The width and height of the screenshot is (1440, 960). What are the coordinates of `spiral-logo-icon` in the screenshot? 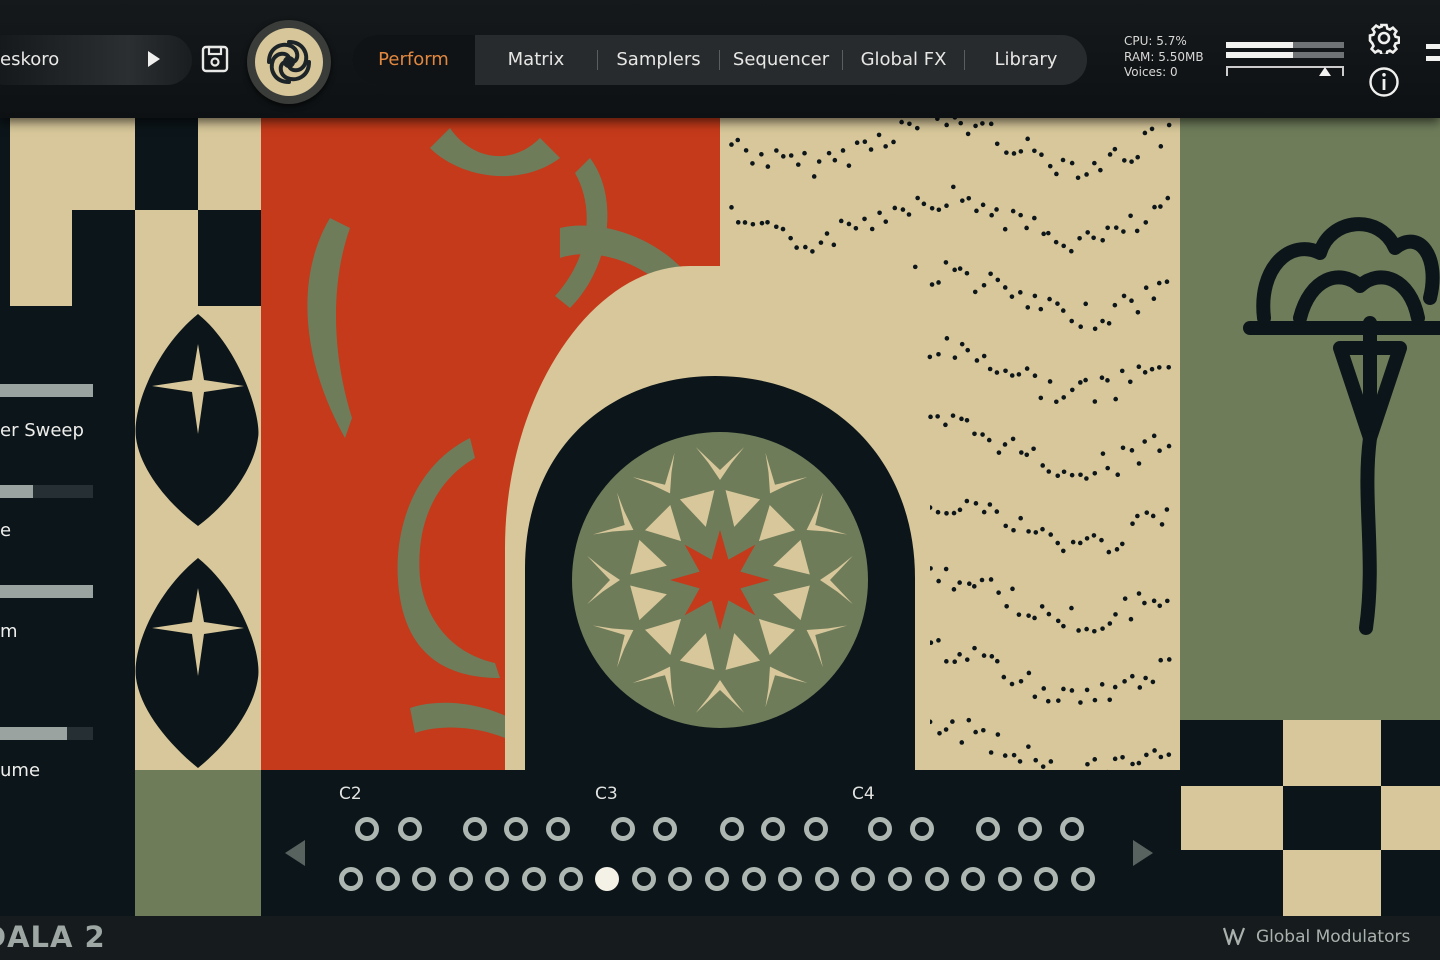 It's located at (289, 62).